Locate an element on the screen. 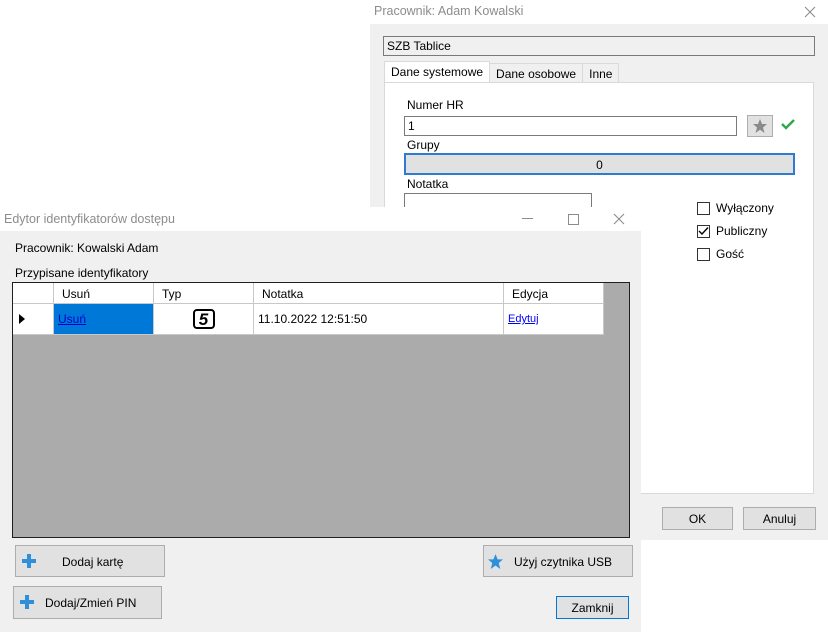 The width and height of the screenshot is (828, 632). type-cell: 5 is located at coordinates (204, 319).